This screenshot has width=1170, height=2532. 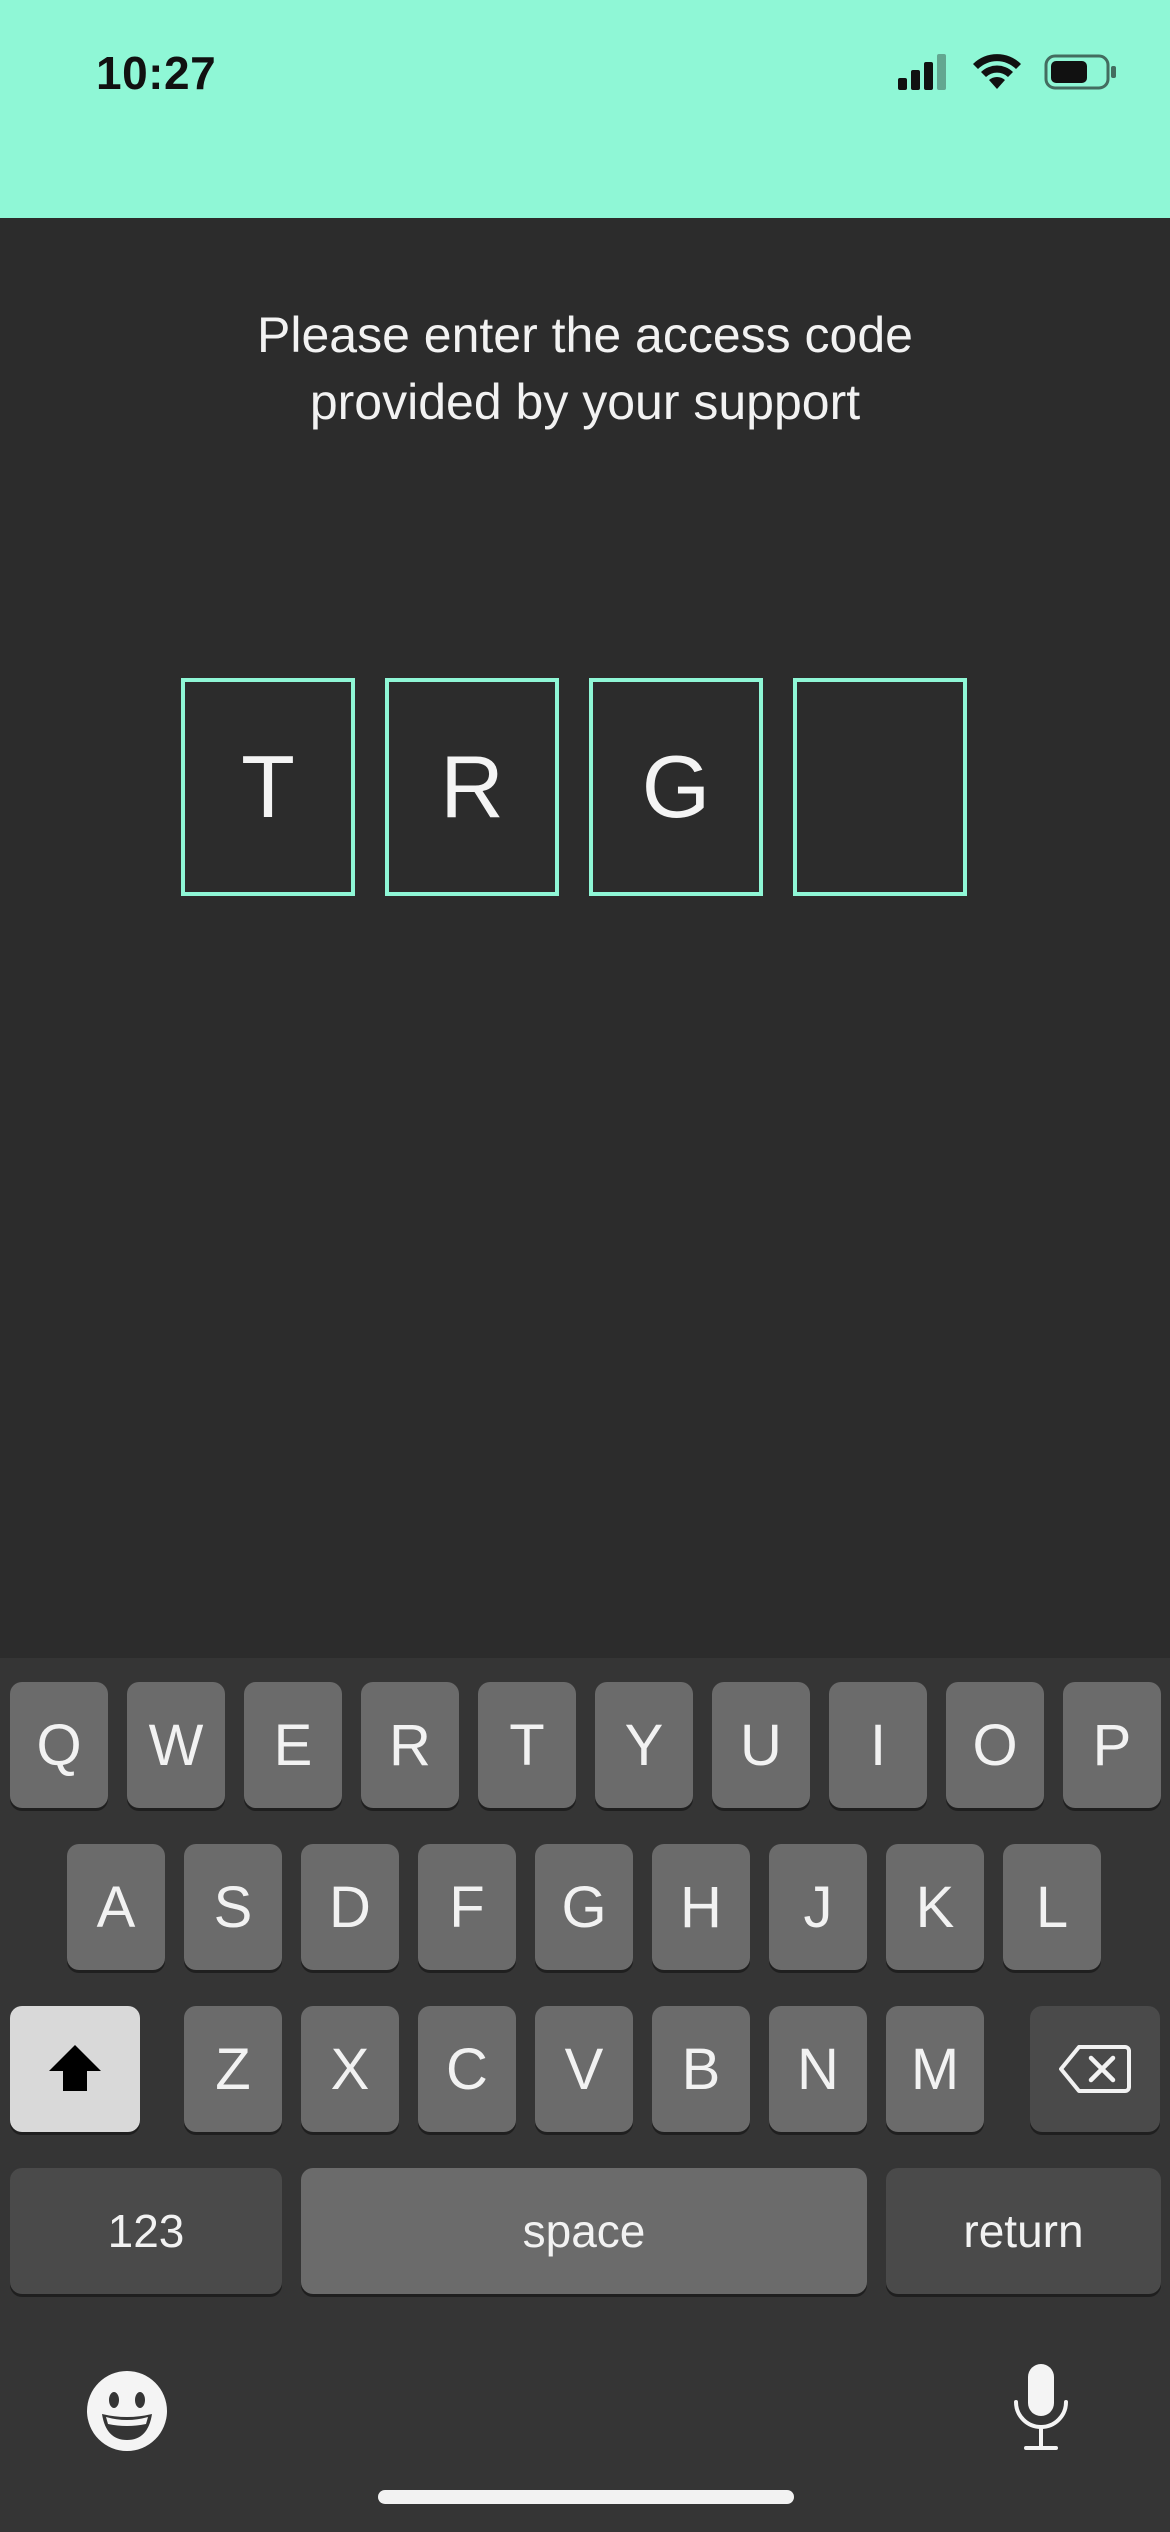 What do you see at coordinates (116, 1907) in the screenshot?
I see `key-a: A` at bounding box center [116, 1907].